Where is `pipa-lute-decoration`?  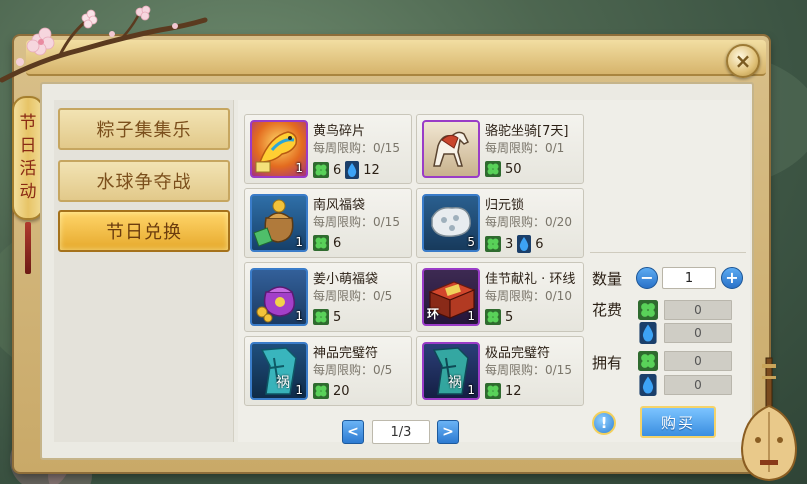 pipa-lute-decoration is located at coordinates (769, 419).